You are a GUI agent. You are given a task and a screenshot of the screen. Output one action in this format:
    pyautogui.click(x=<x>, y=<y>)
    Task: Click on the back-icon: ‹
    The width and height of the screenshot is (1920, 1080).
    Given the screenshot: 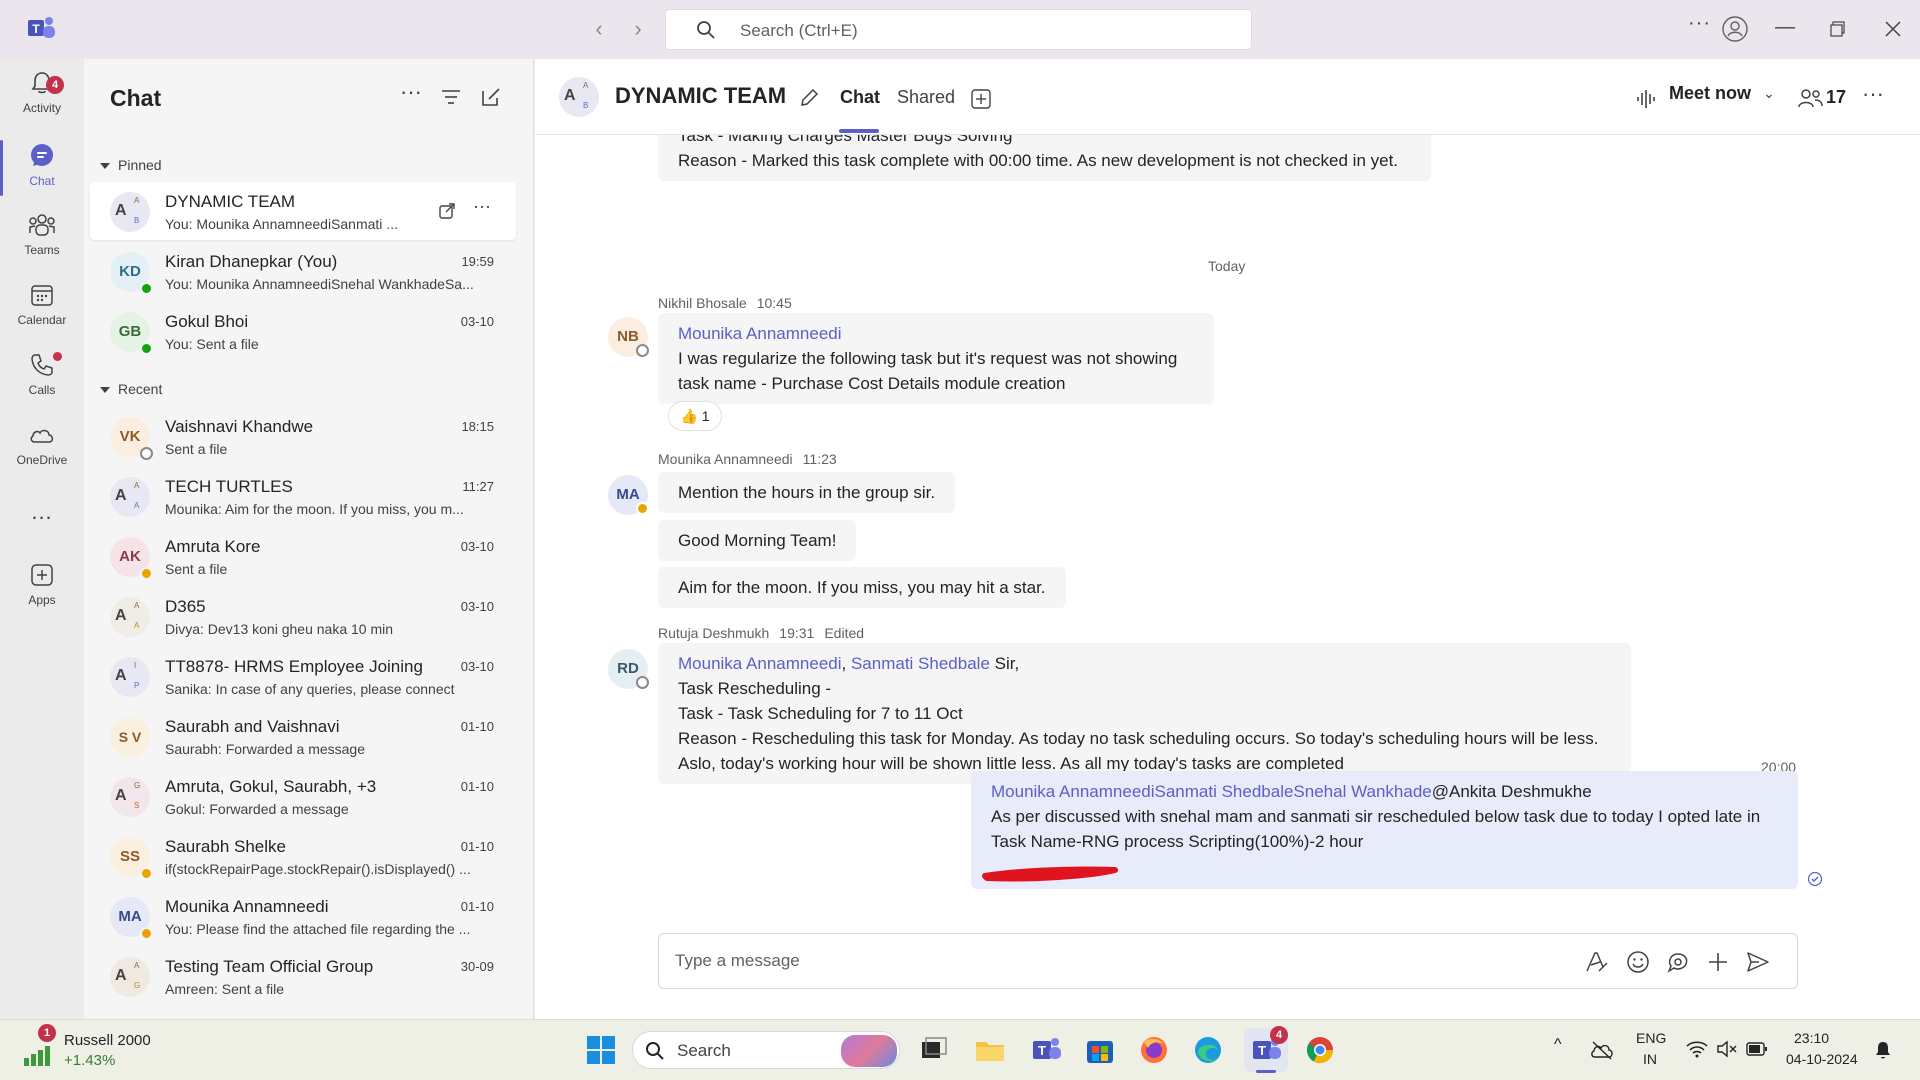 What is the action you would take?
    pyautogui.click(x=599, y=29)
    